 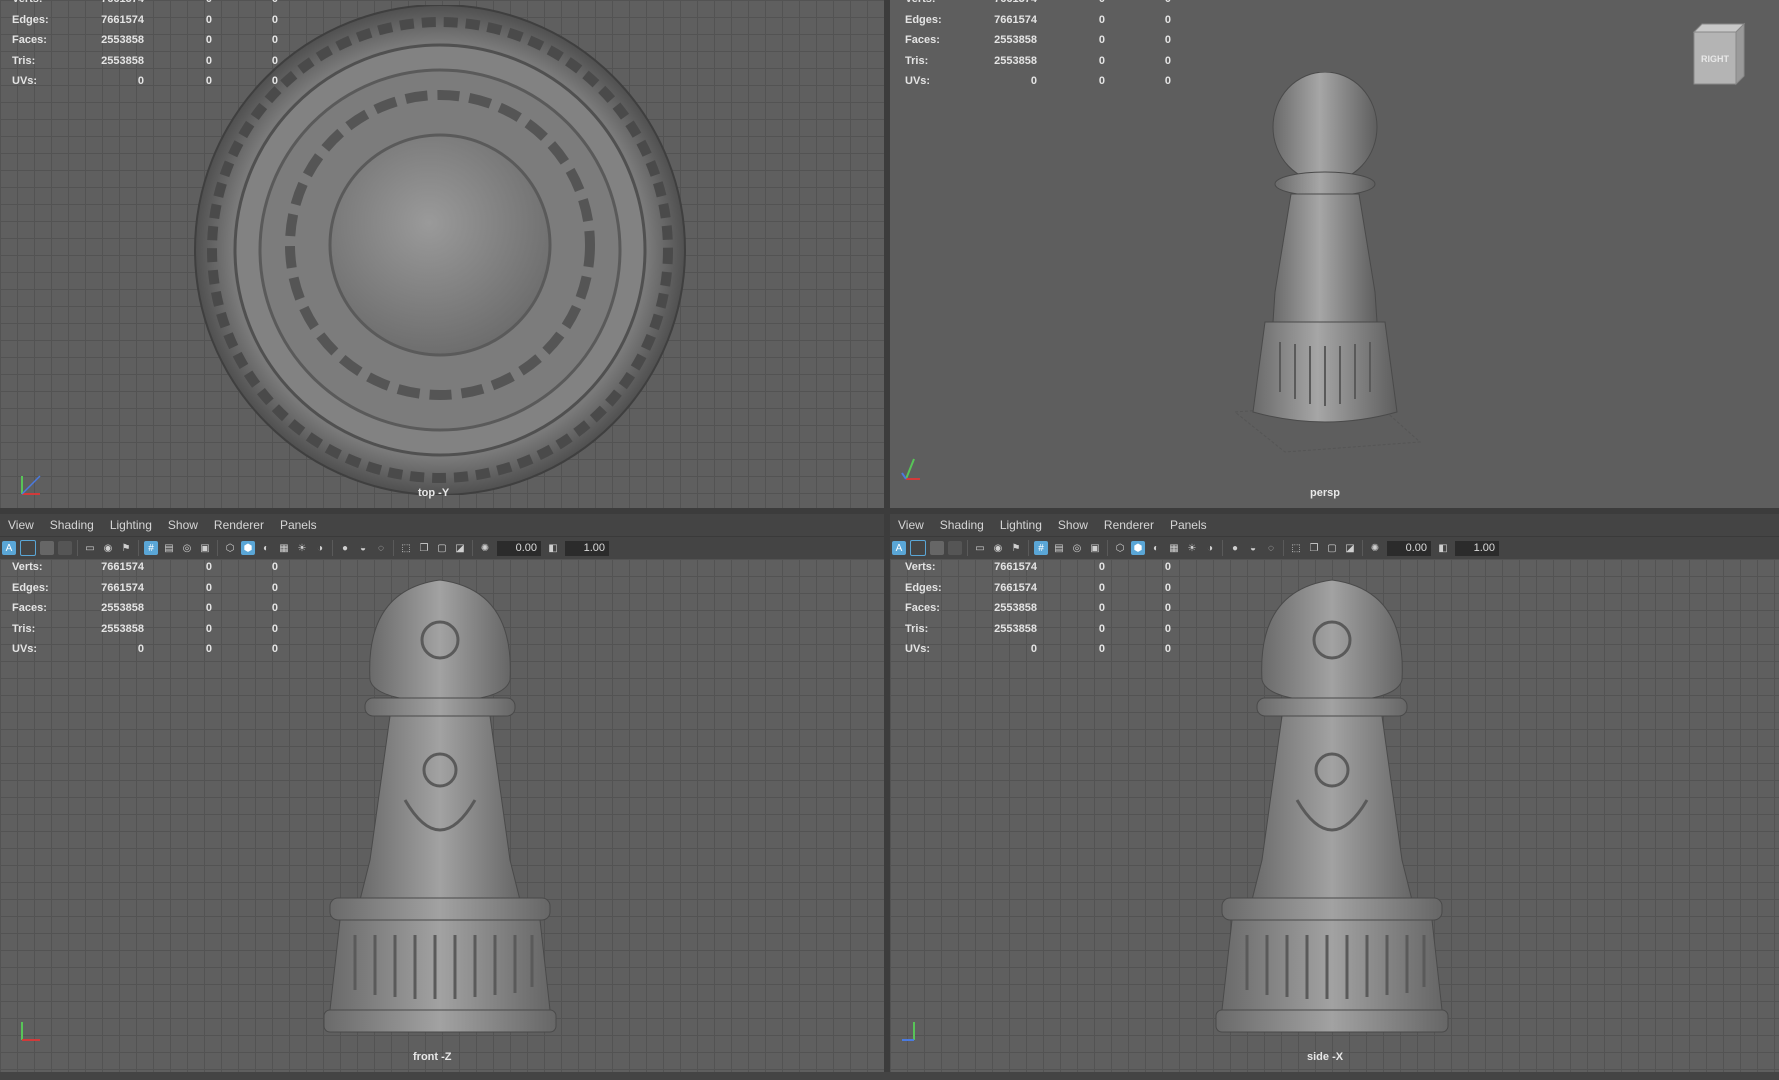 I want to click on camera-label: front -Z, so click(x=432, y=1057).